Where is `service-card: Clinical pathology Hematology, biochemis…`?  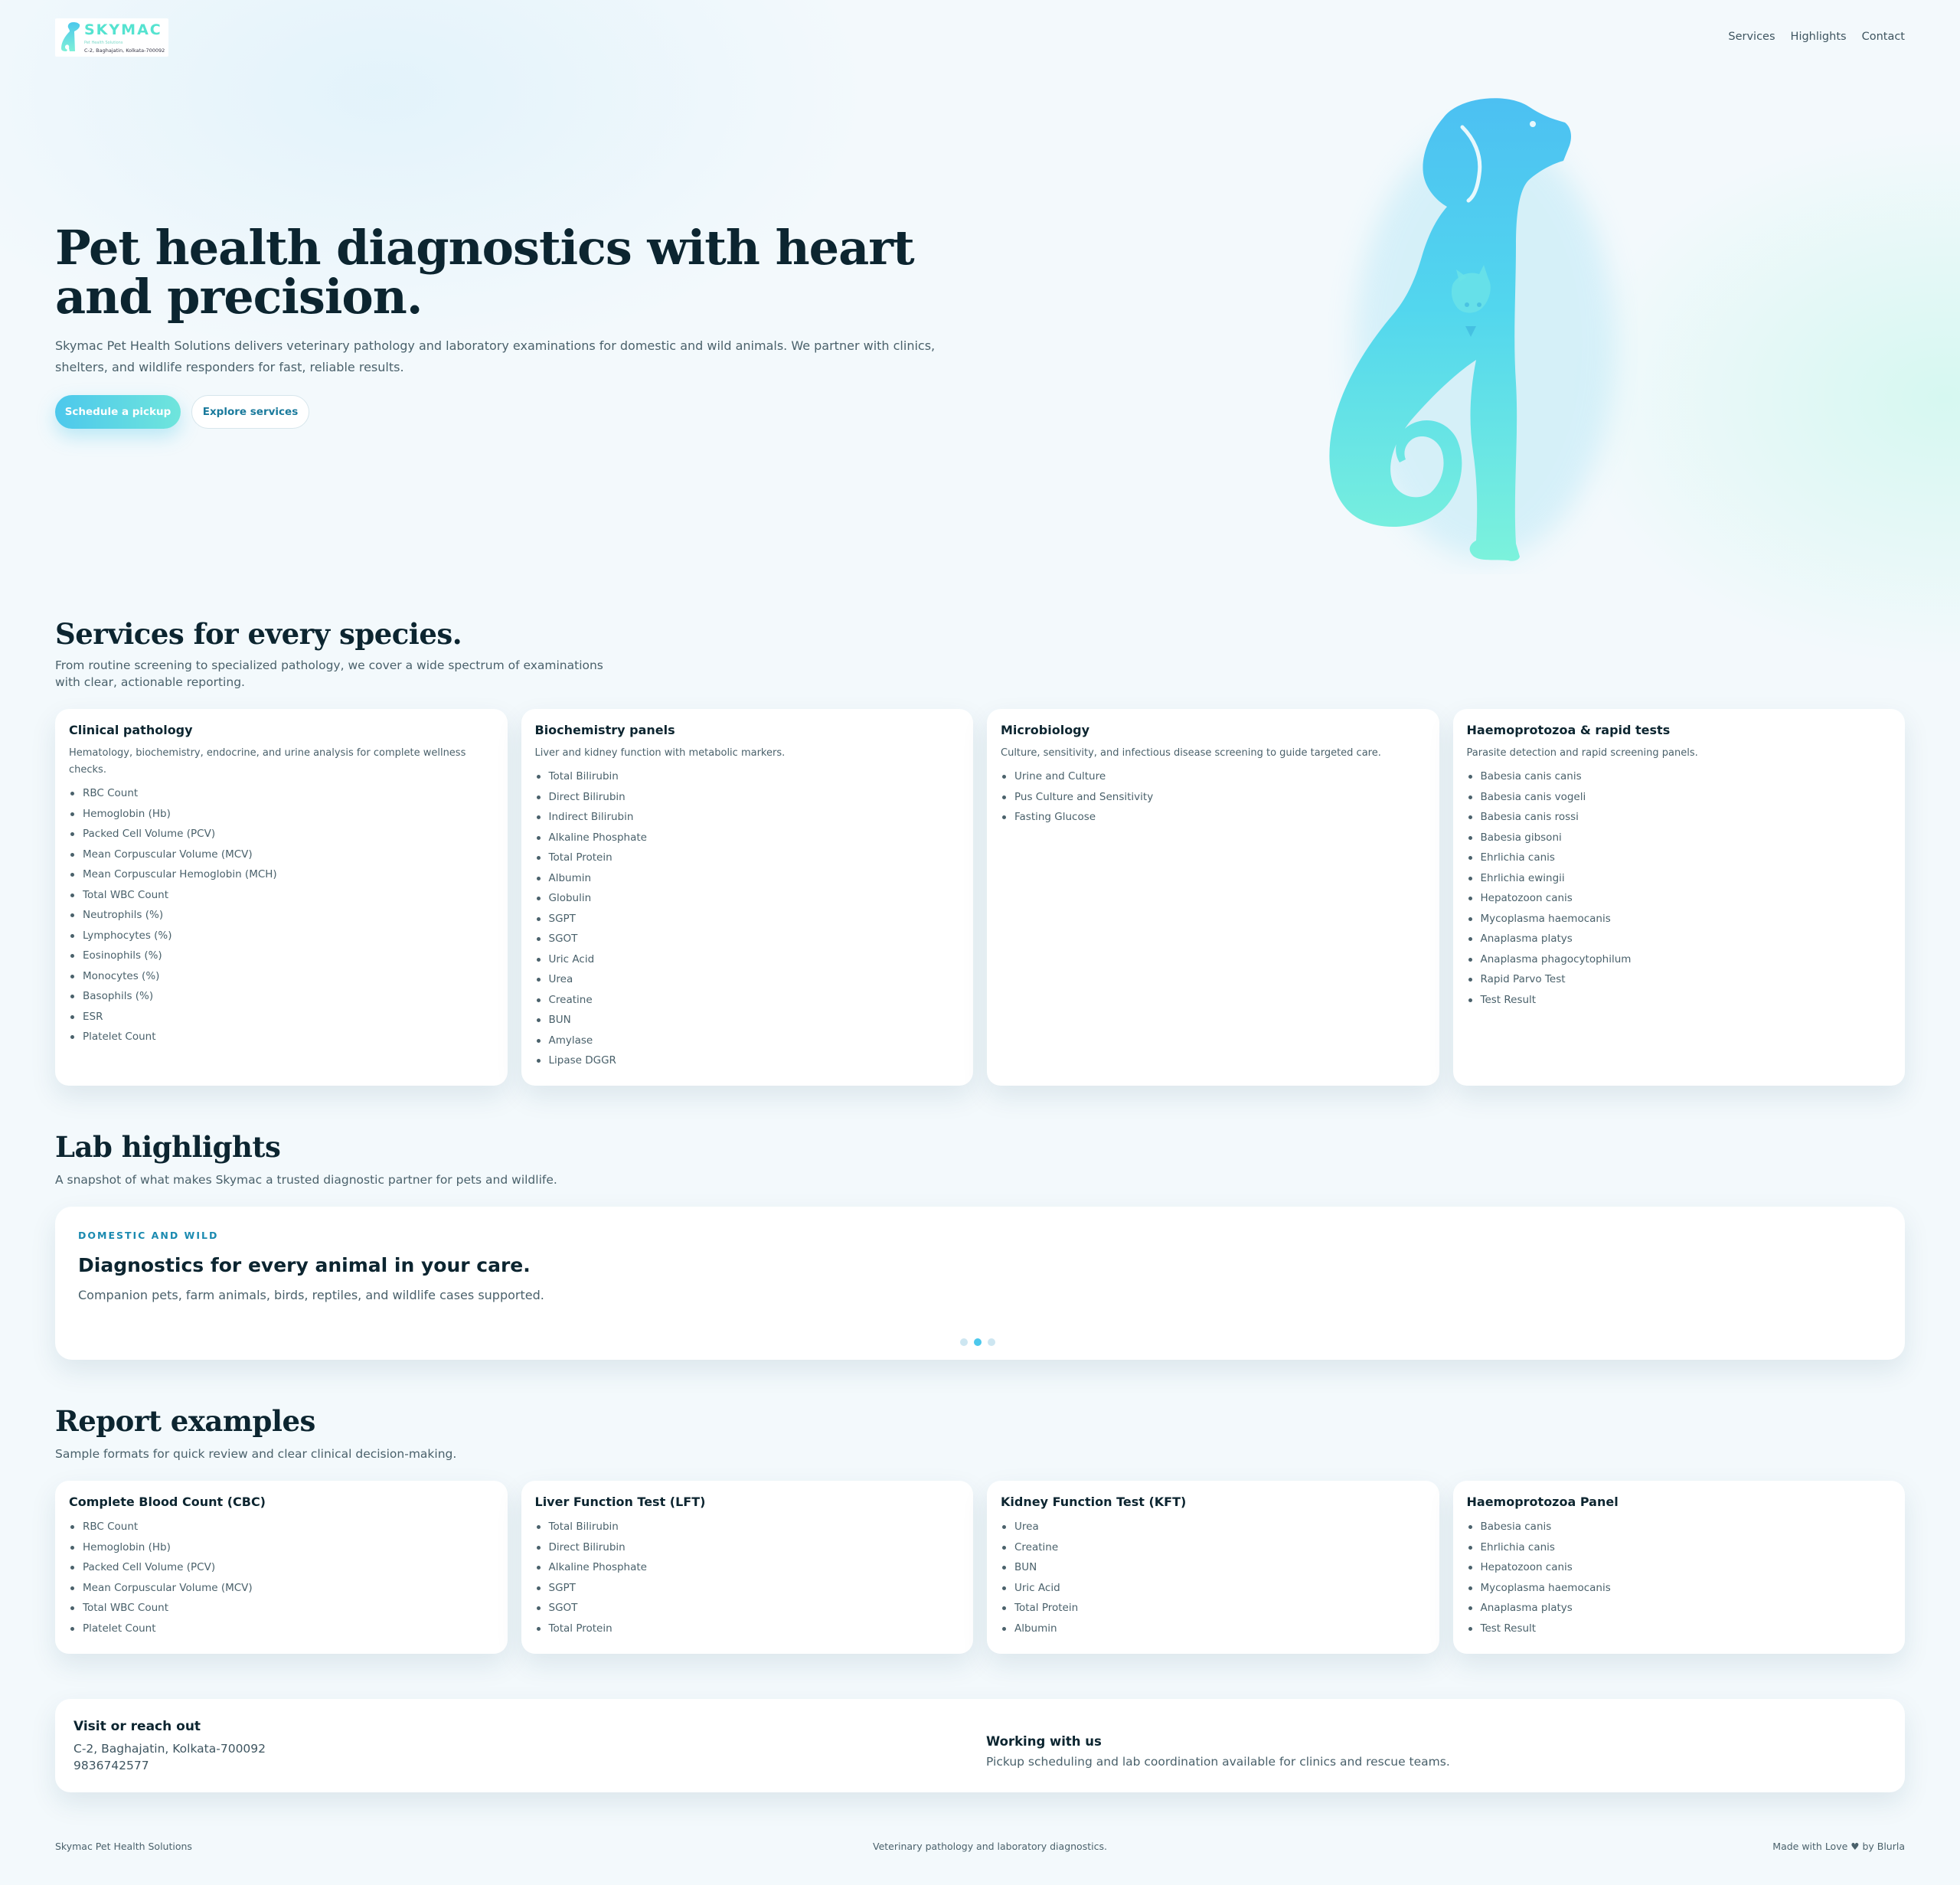 service-card: Clinical pathology Hematology, biochemis… is located at coordinates (281, 897).